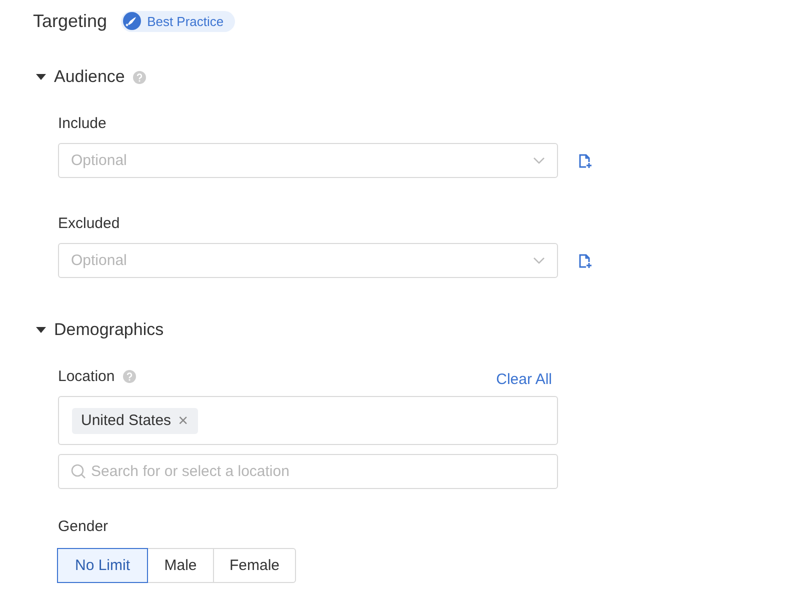 This screenshot has width=800, height=592. Describe the element at coordinates (180, 565) in the screenshot. I see `segment-button: Male` at that location.